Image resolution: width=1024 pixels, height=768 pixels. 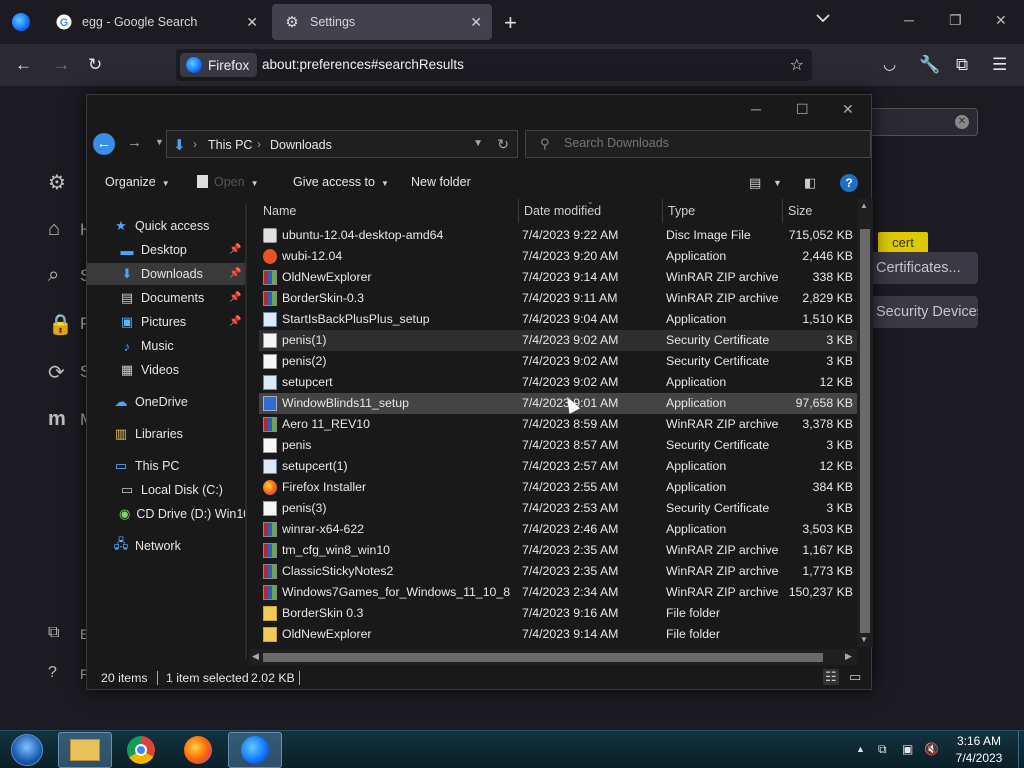 What do you see at coordinates (931, 749) in the screenshot?
I see `volume-muted-icon: 🔇` at bounding box center [931, 749].